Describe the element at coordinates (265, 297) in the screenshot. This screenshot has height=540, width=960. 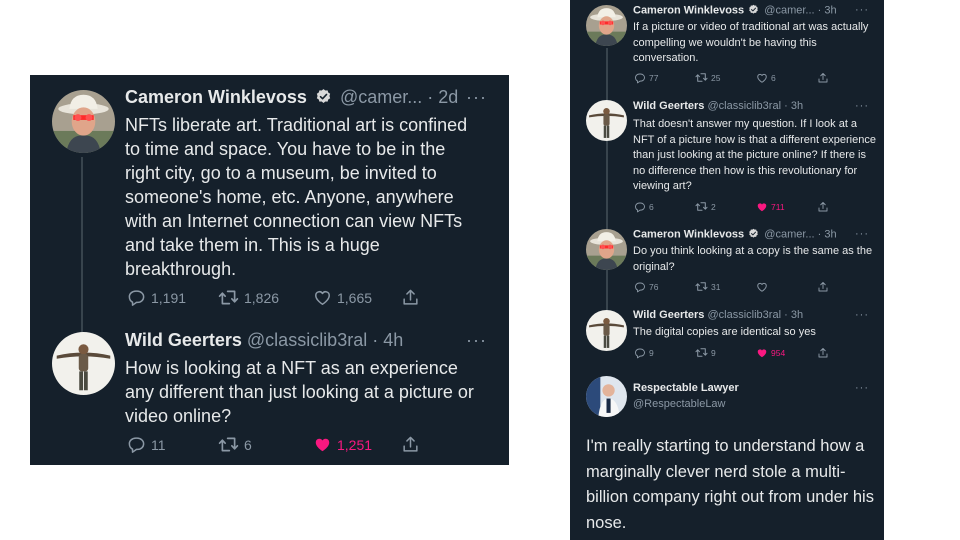
I see `retweet-button: 1,826` at that location.